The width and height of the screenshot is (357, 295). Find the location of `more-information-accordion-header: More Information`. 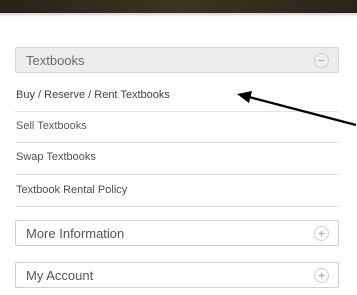

more-information-accordion-header: More Information is located at coordinates (177, 233).